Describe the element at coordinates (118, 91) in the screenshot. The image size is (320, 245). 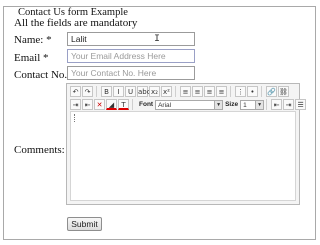
I see `italic-icon: I` at that location.